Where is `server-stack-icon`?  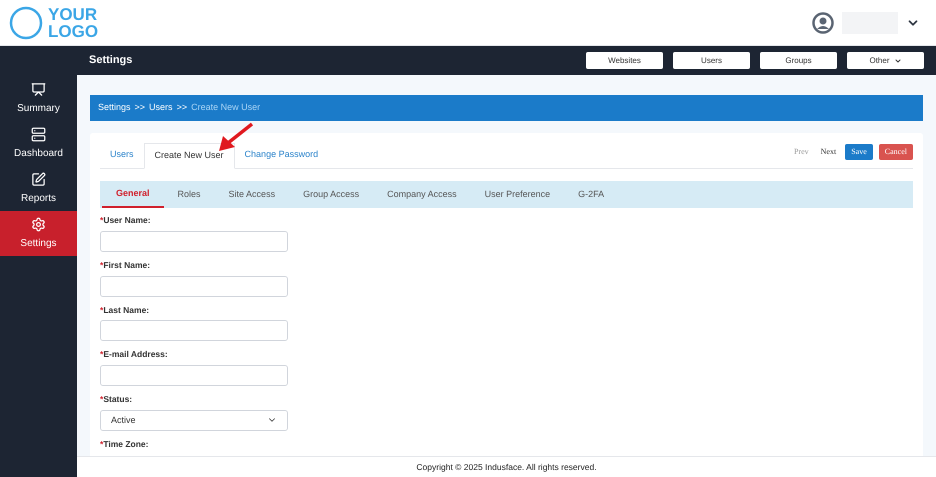 server-stack-icon is located at coordinates (38, 134).